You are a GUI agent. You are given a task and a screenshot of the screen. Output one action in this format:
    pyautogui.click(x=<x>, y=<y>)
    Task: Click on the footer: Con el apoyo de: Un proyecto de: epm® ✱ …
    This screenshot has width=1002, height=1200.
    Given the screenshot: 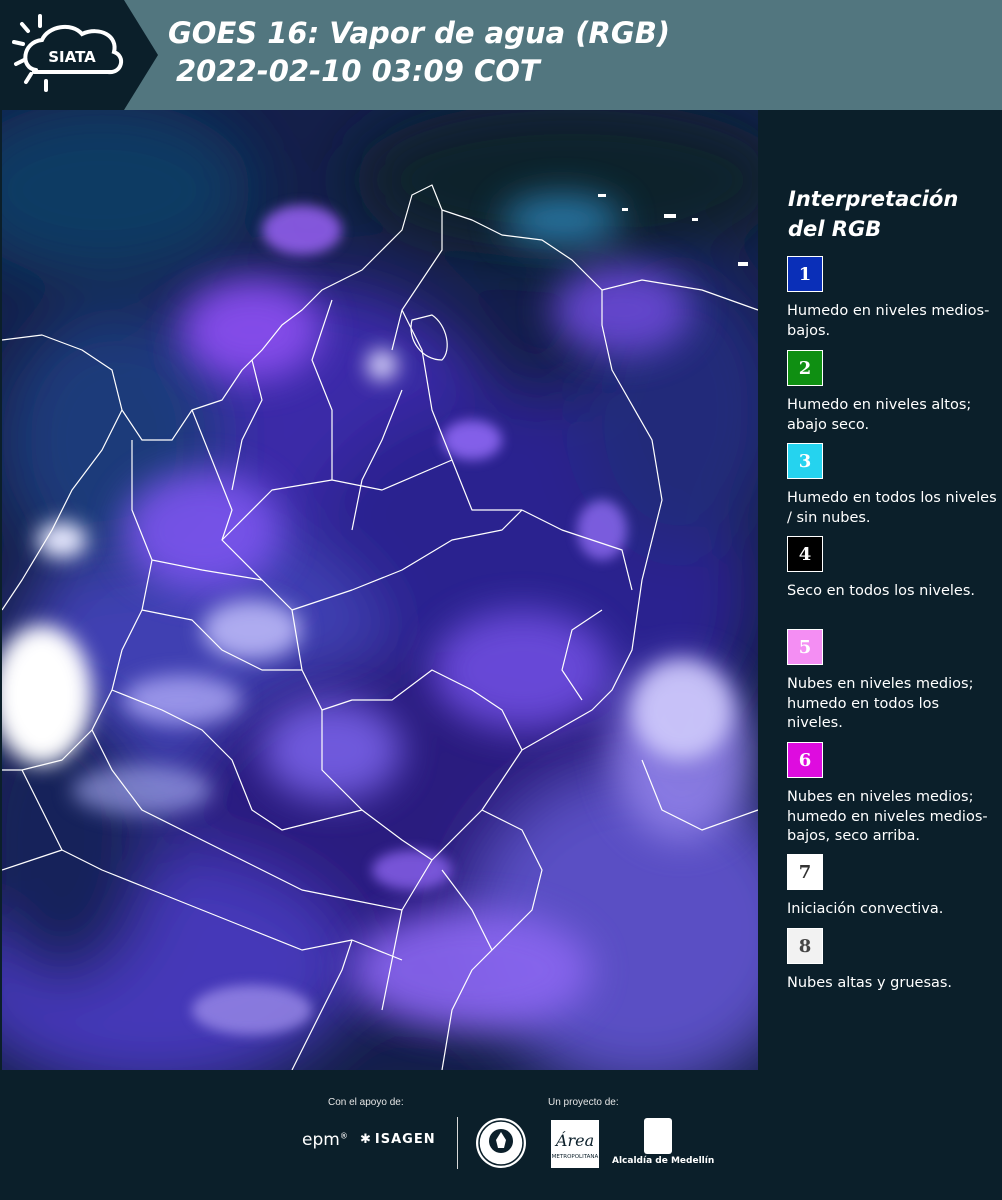 What is the action you would take?
    pyautogui.click(x=501, y=1135)
    